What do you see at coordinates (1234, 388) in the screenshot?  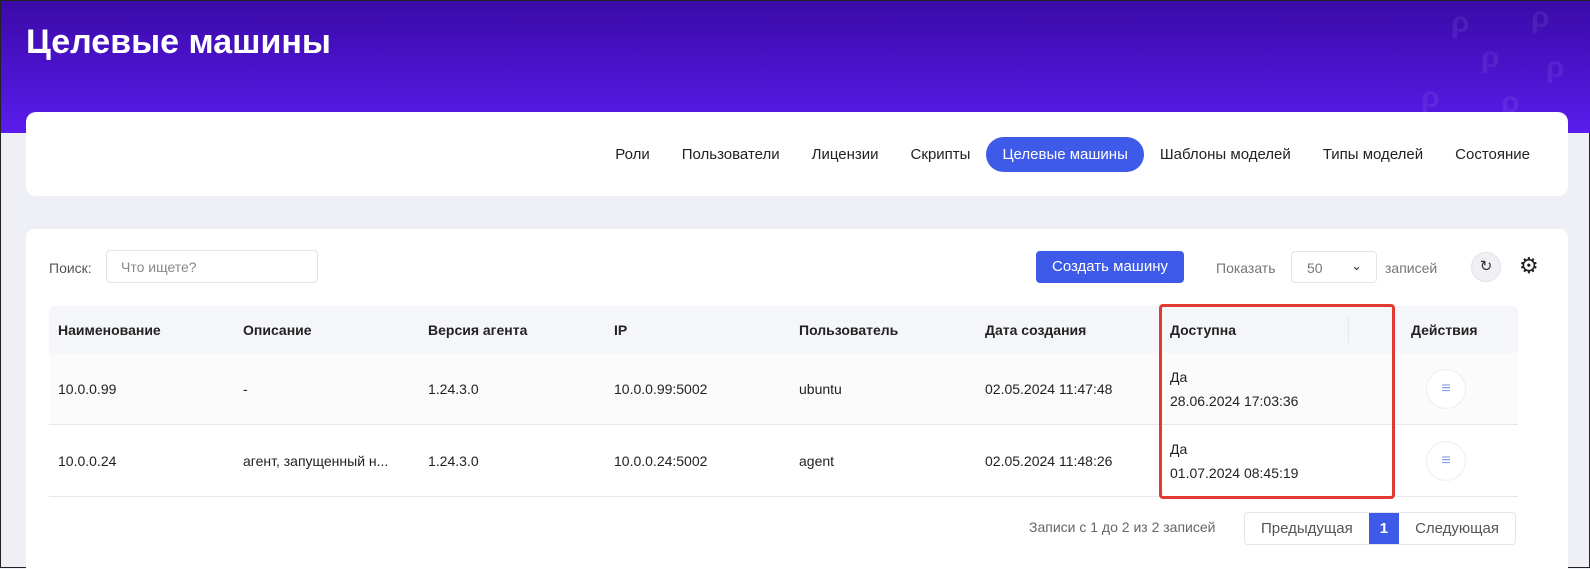 I see `cell-available: Да 28.06.2024 17:03:36` at bounding box center [1234, 388].